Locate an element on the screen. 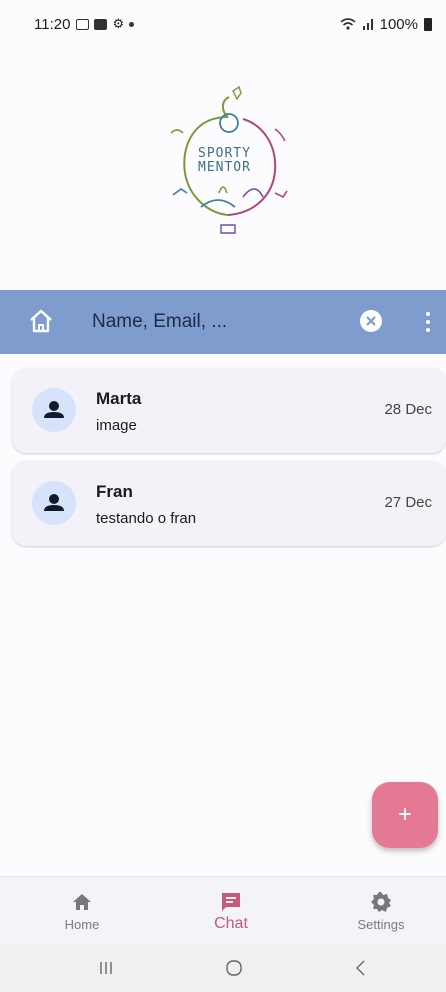 The image size is (446, 992). logo-line-1: SPORTY is located at coordinates (224, 153).